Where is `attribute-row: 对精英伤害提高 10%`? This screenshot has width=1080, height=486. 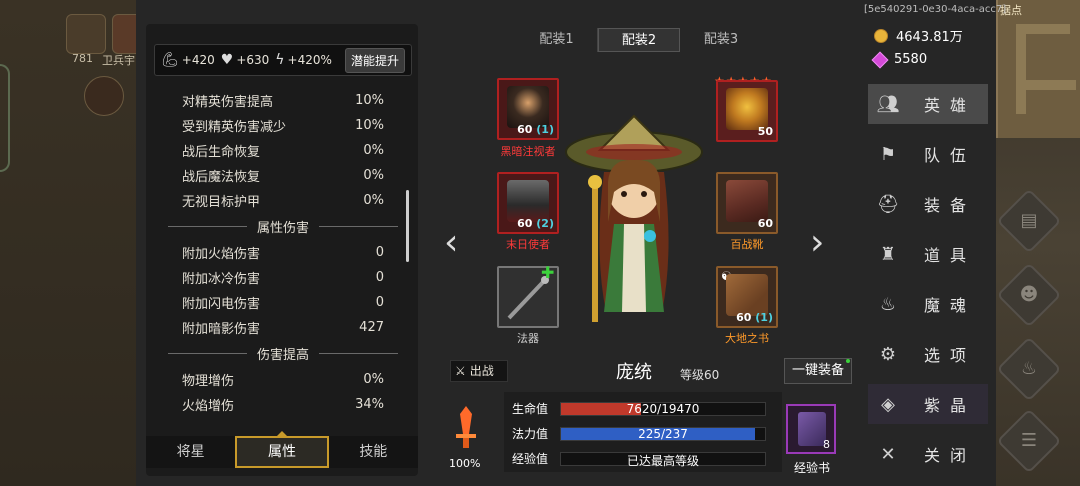
attribute-row: 对精英伤害提高 10% is located at coordinates (283, 101).